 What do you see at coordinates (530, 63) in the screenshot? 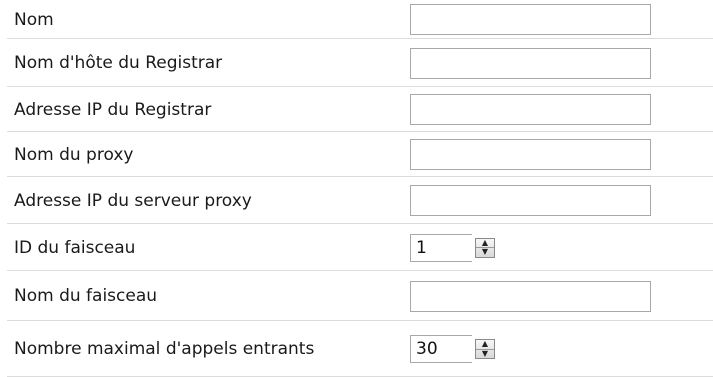
I see `registrar-hostname-input` at bounding box center [530, 63].